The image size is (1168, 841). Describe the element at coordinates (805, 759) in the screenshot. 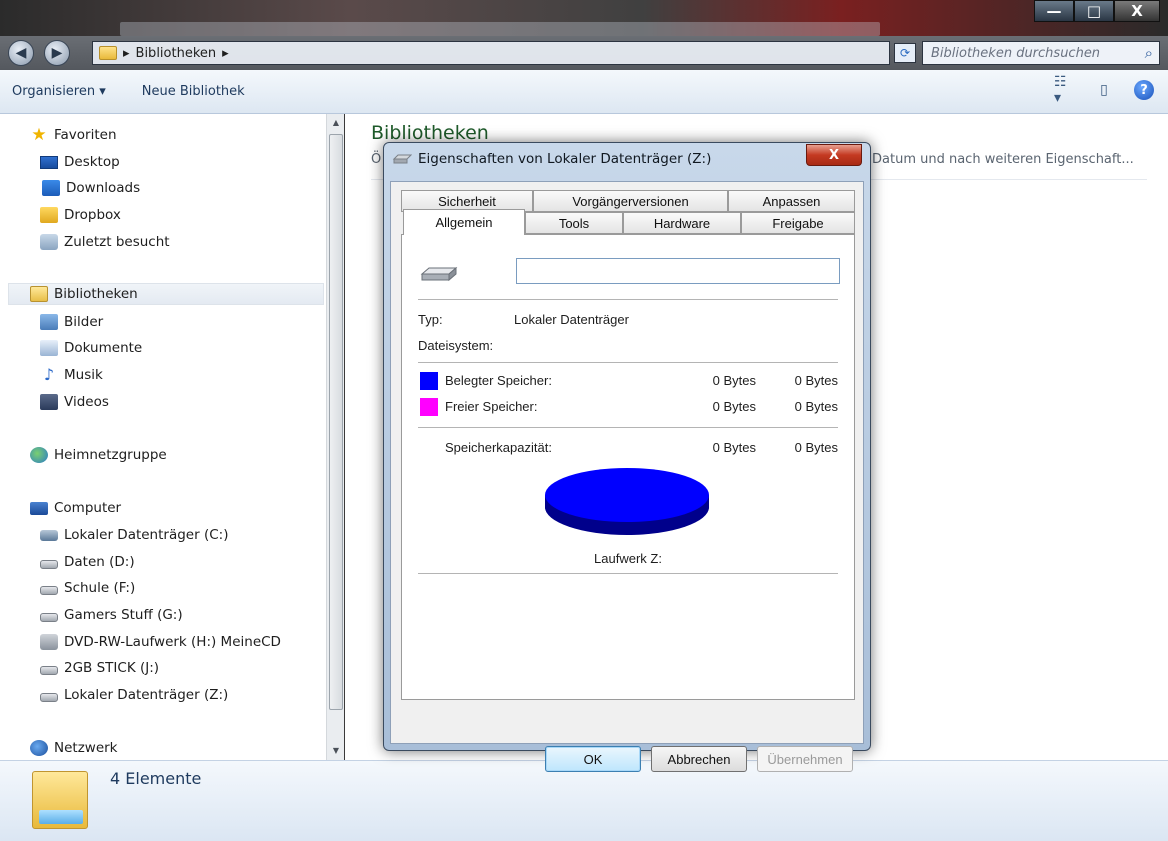

I see `apply-button: Übernehmen` at that location.